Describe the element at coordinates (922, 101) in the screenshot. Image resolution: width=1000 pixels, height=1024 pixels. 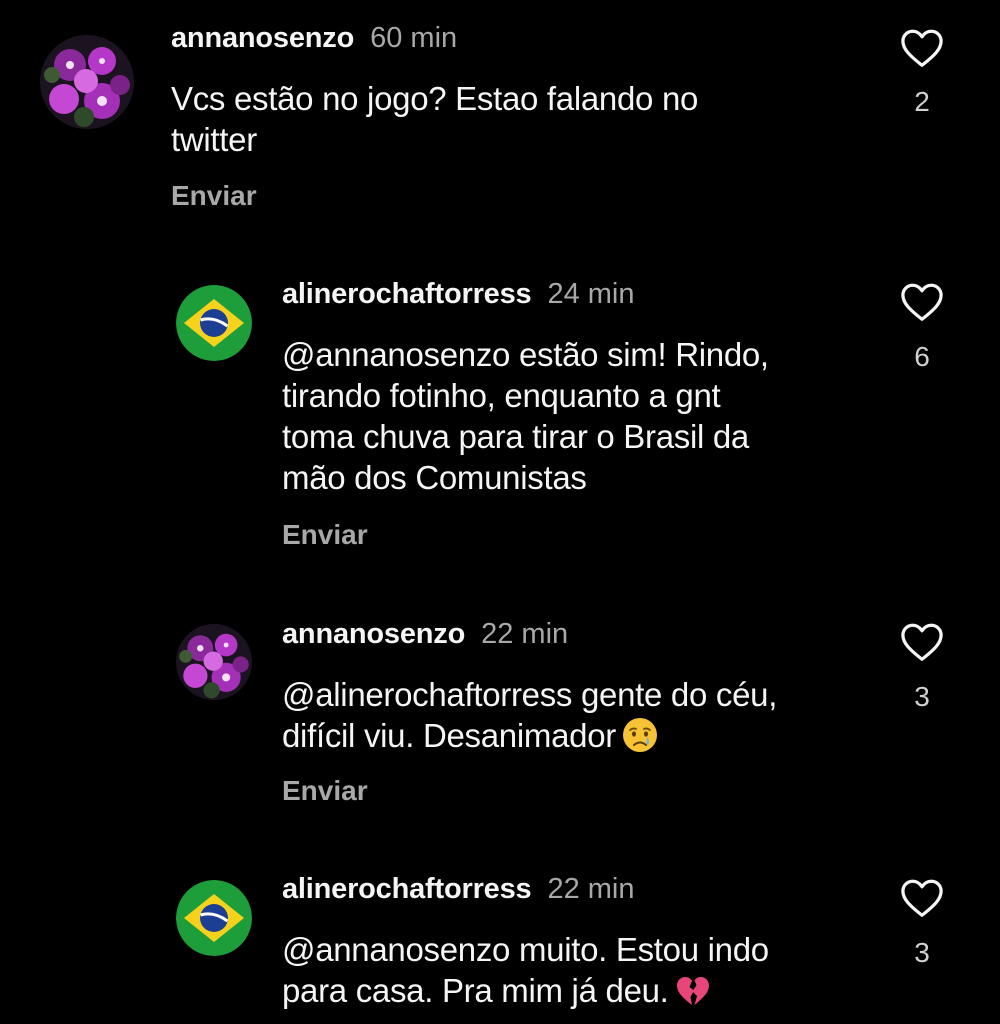
I see `like-count: 2` at that location.